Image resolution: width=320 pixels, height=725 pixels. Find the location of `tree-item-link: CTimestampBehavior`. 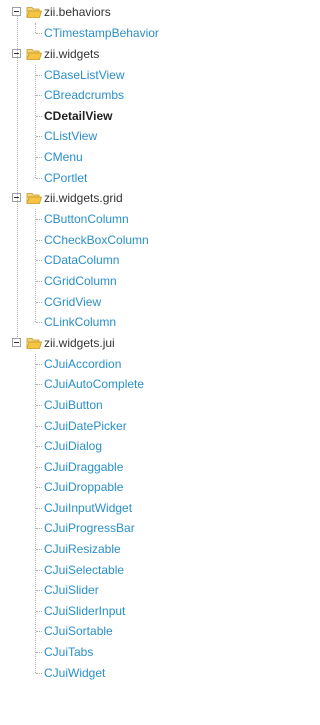

tree-item-link: CTimestampBehavior is located at coordinates (101, 33).